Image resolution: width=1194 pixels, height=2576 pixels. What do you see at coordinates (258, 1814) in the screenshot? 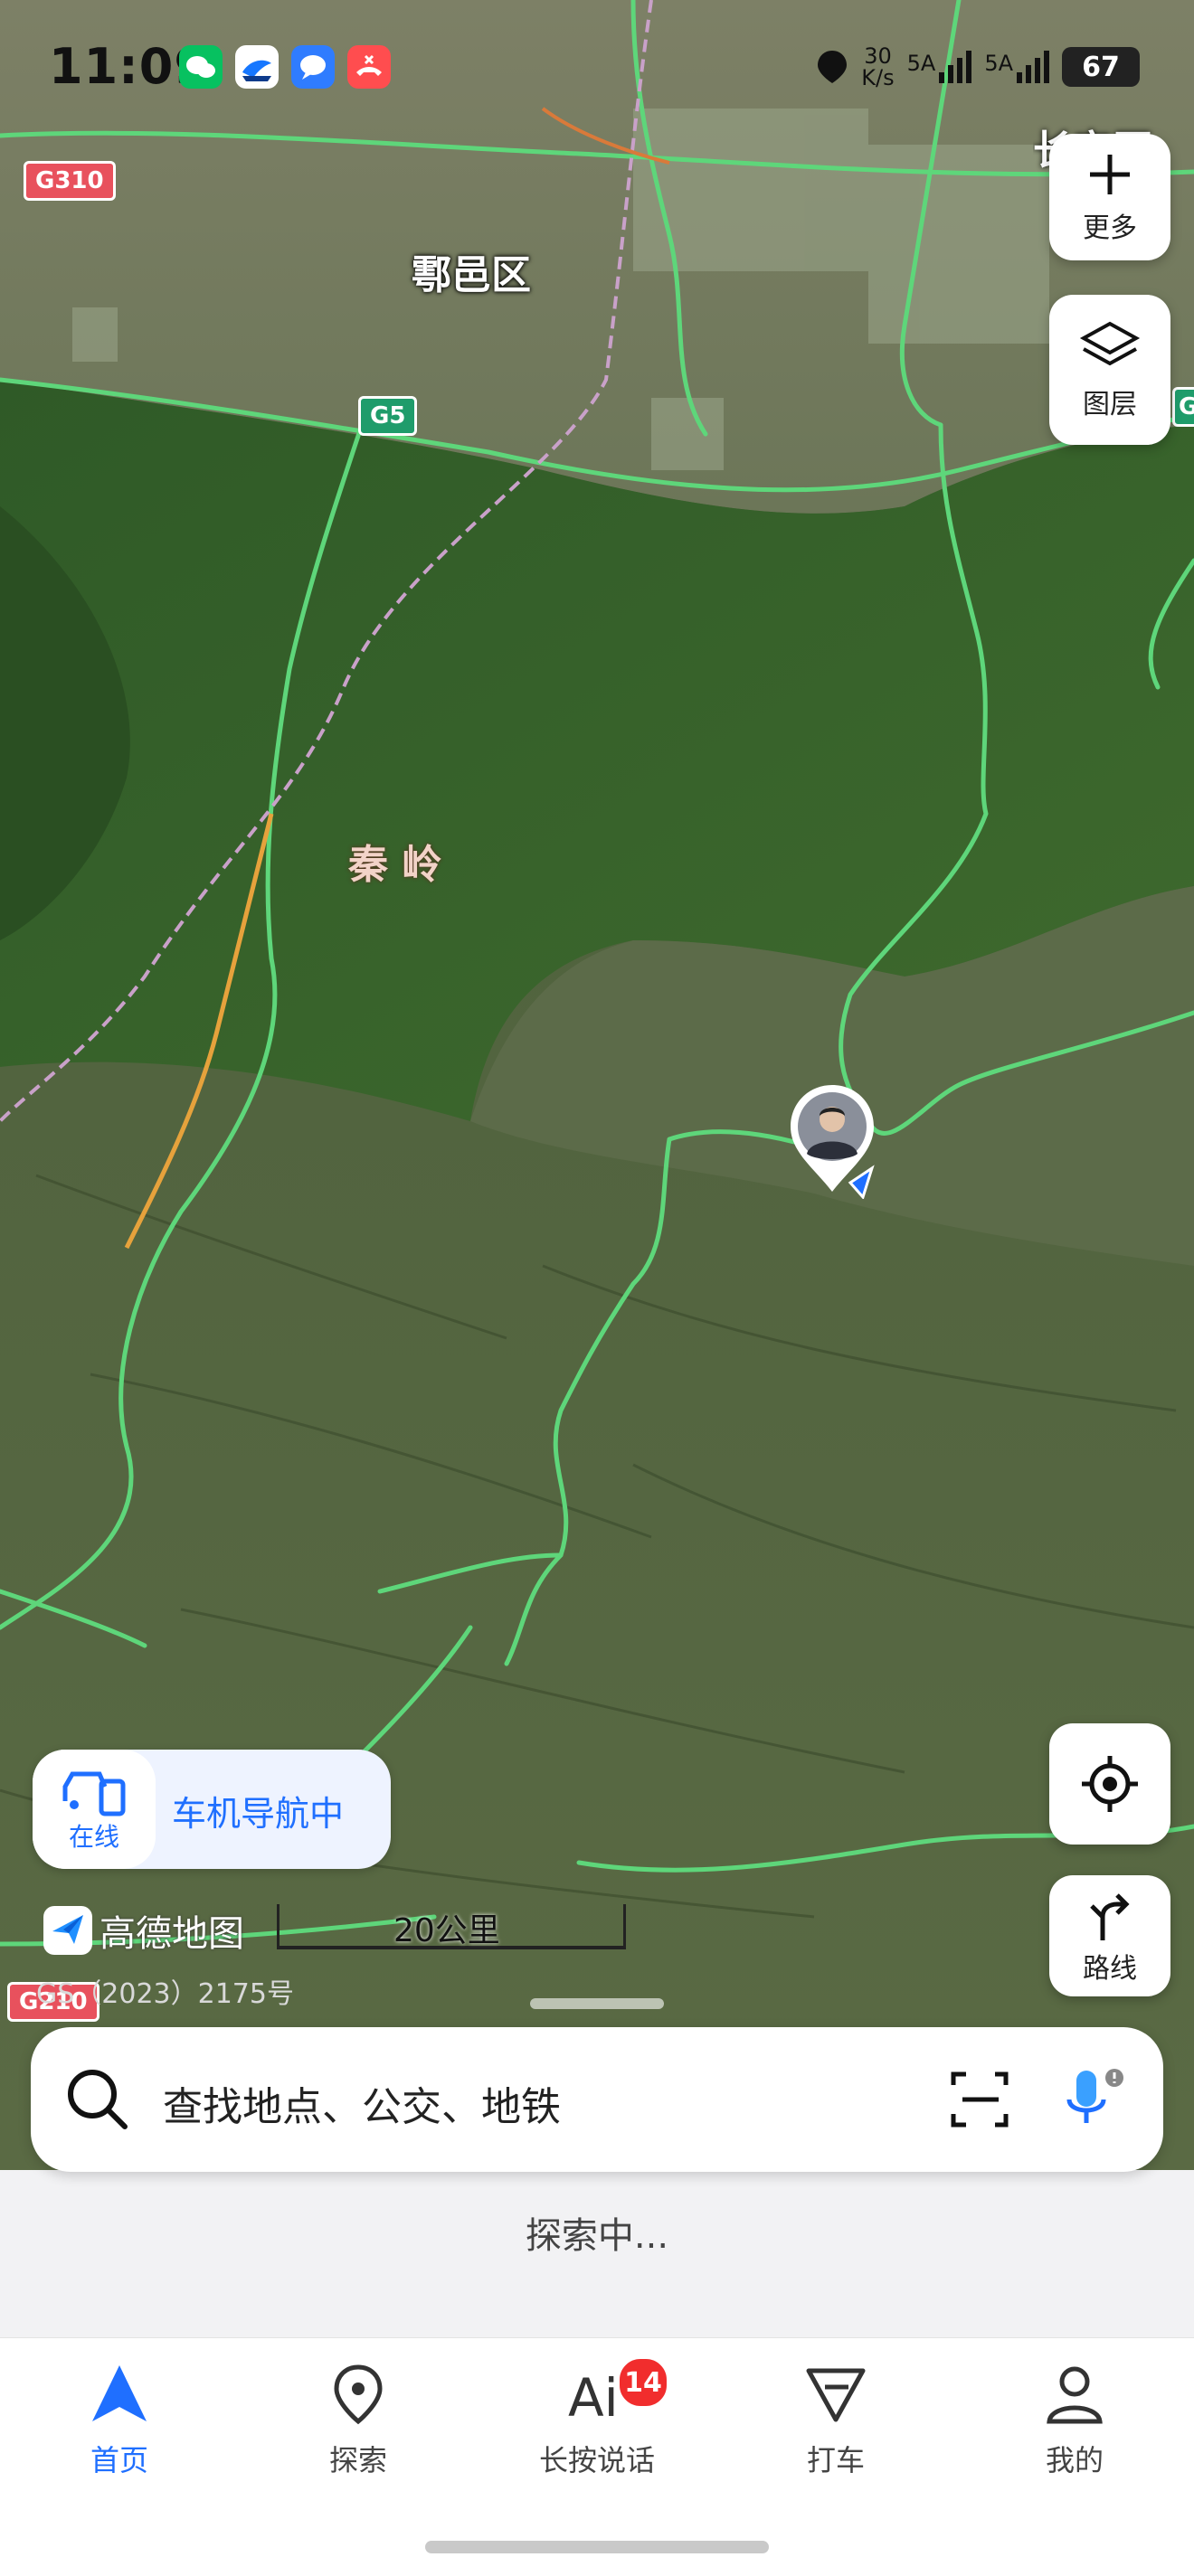
I see `car-nav-text: 车机导航中` at bounding box center [258, 1814].